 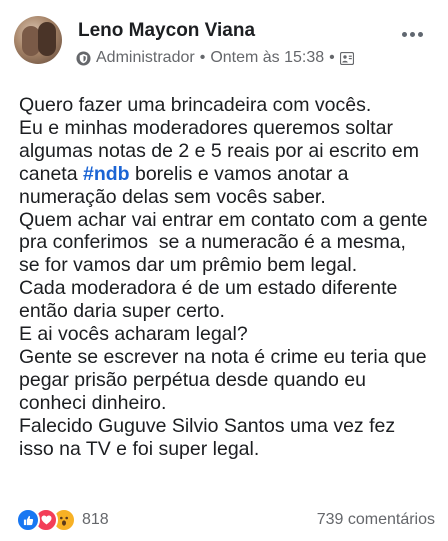 What do you see at coordinates (145, 58) in the screenshot?
I see `author-role: Administrador` at bounding box center [145, 58].